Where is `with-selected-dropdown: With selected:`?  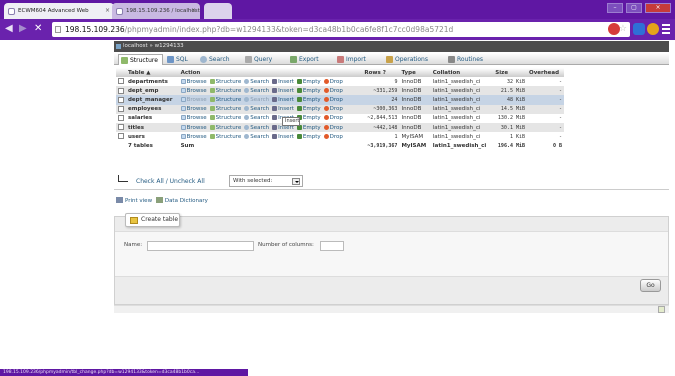 with-selected-dropdown: With selected: is located at coordinates (266, 181).